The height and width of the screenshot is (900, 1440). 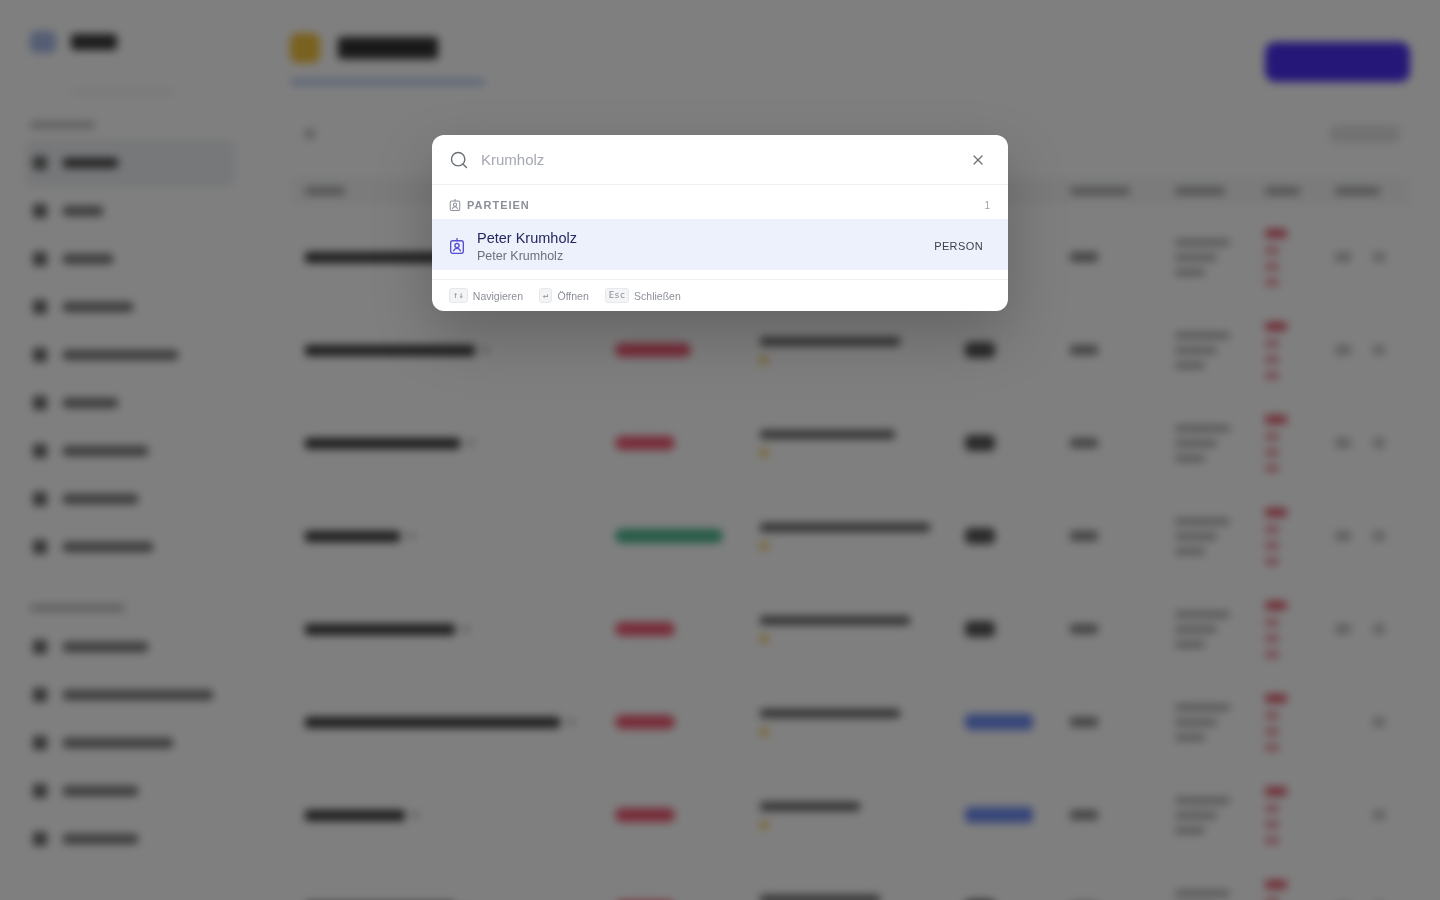 I want to click on shortcut-key: ↵, so click(x=546, y=295).